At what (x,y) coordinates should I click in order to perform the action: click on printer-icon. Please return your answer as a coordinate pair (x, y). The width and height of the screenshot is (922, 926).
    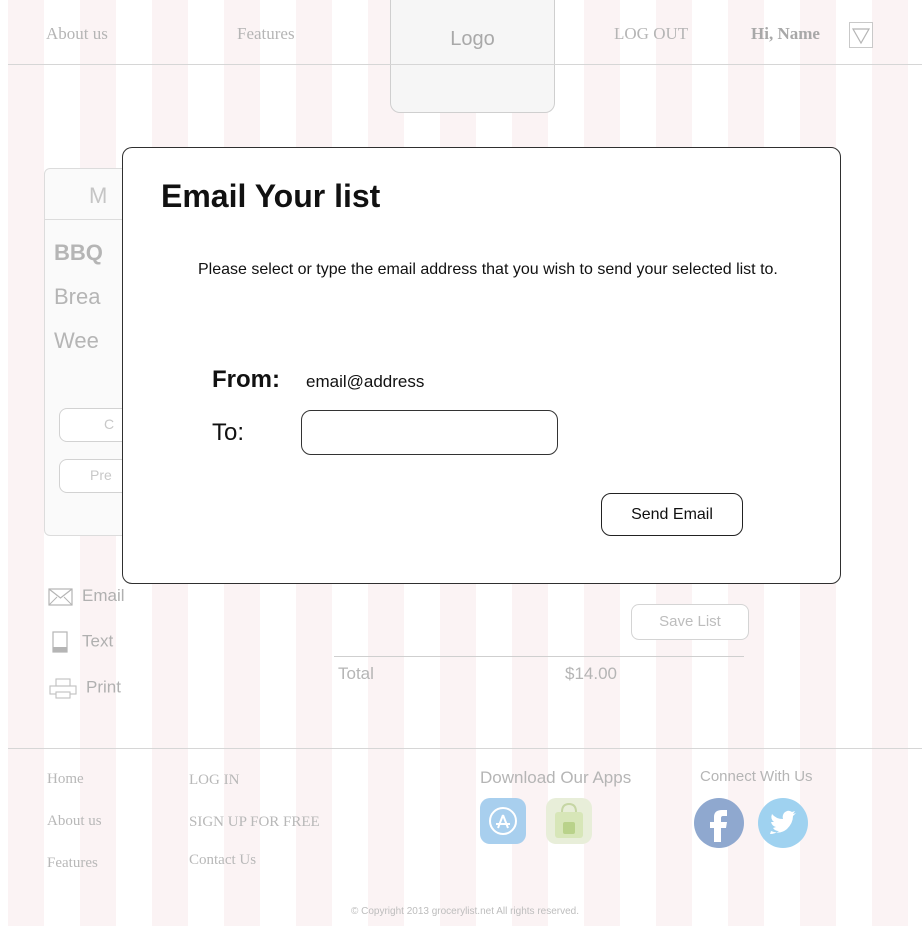
    Looking at the image, I should click on (63, 688).